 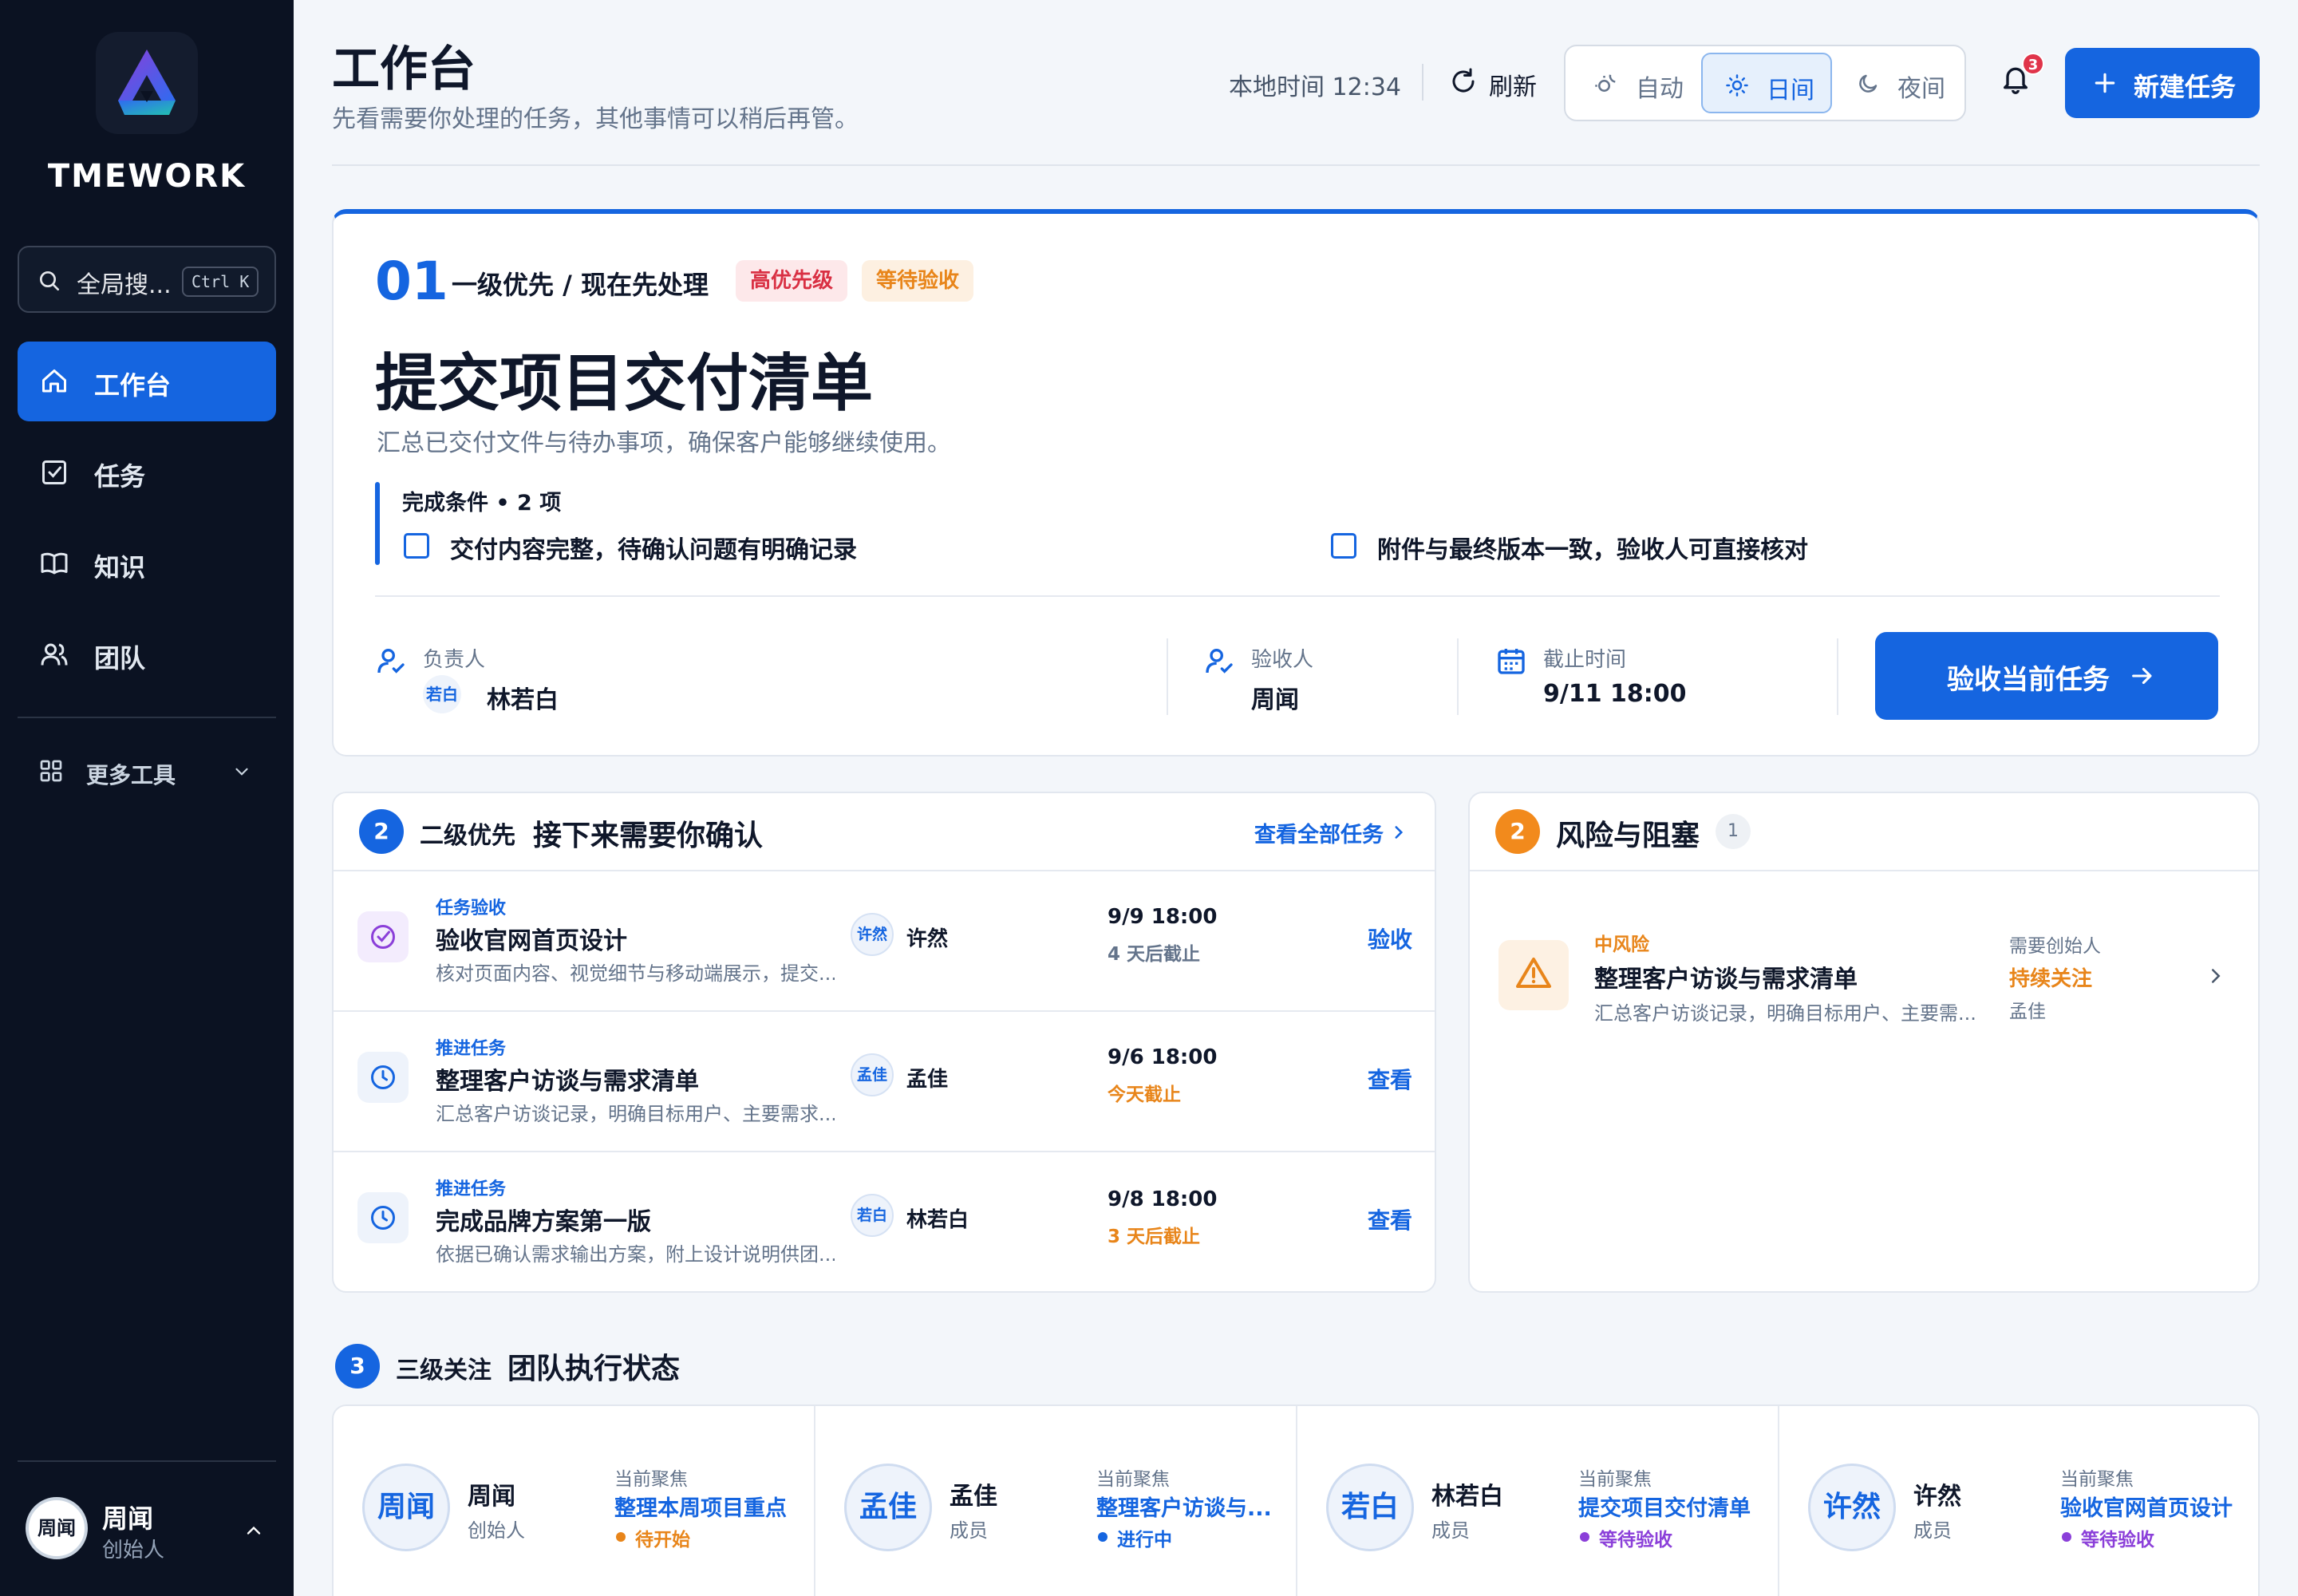 What do you see at coordinates (147, 472) in the screenshot?
I see `sidebar-item-tasks: 任务` at bounding box center [147, 472].